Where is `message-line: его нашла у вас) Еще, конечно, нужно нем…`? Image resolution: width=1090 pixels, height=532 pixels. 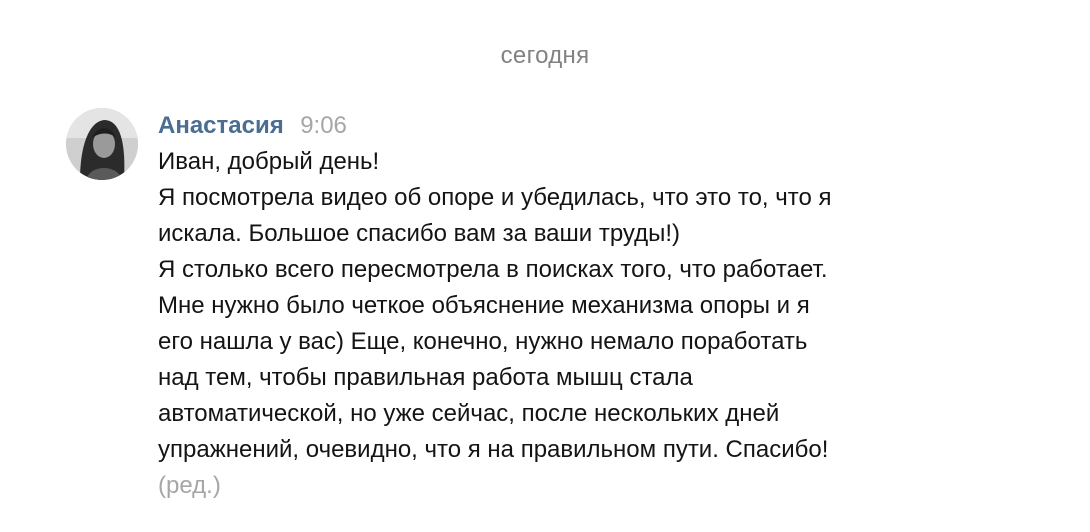
message-line: его нашла у вас) Еще, конечно, нужно нем… is located at coordinates (483, 341).